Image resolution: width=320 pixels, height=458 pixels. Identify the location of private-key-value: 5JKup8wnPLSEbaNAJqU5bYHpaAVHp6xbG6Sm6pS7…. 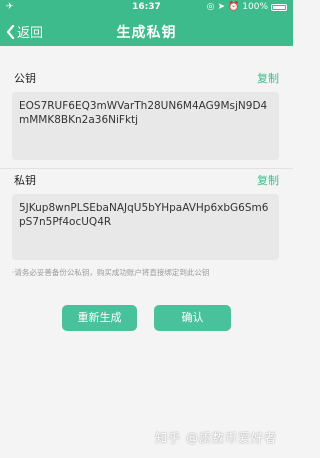
(145, 227).